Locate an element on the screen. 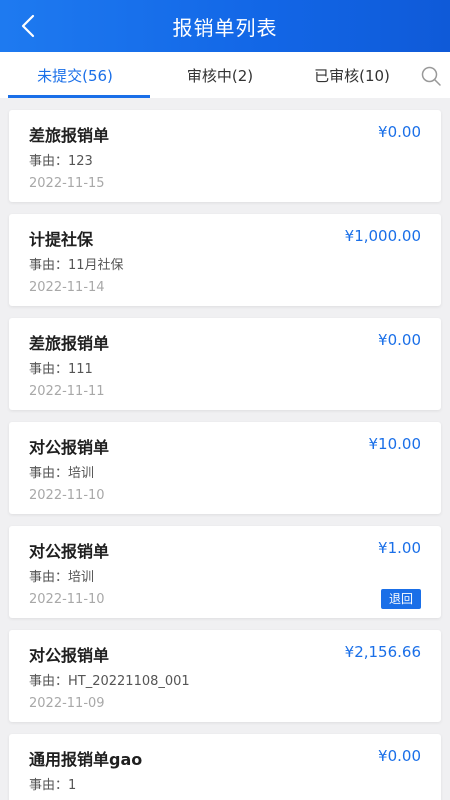 This screenshot has height=800, width=450. item-reason: 事由：1 is located at coordinates (53, 785).